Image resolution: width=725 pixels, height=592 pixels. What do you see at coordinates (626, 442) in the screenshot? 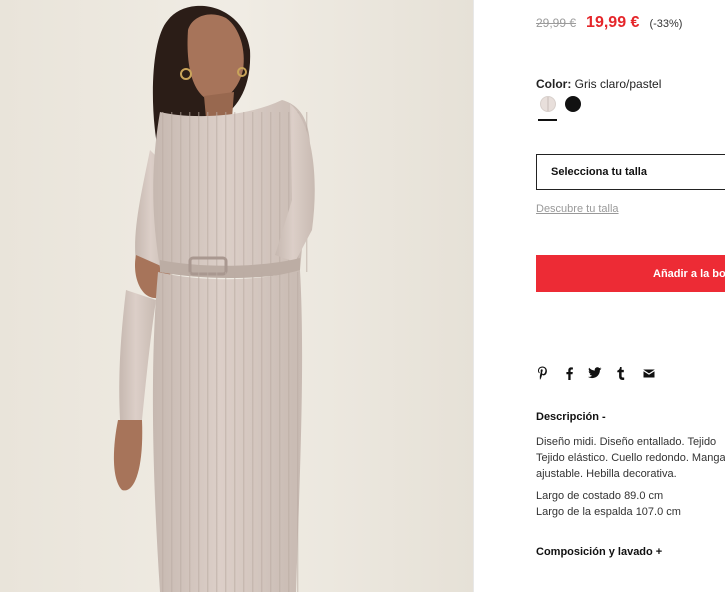
I see `description-line: Diseño midi. Diseño entallado. Tejido` at bounding box center [626, 442].